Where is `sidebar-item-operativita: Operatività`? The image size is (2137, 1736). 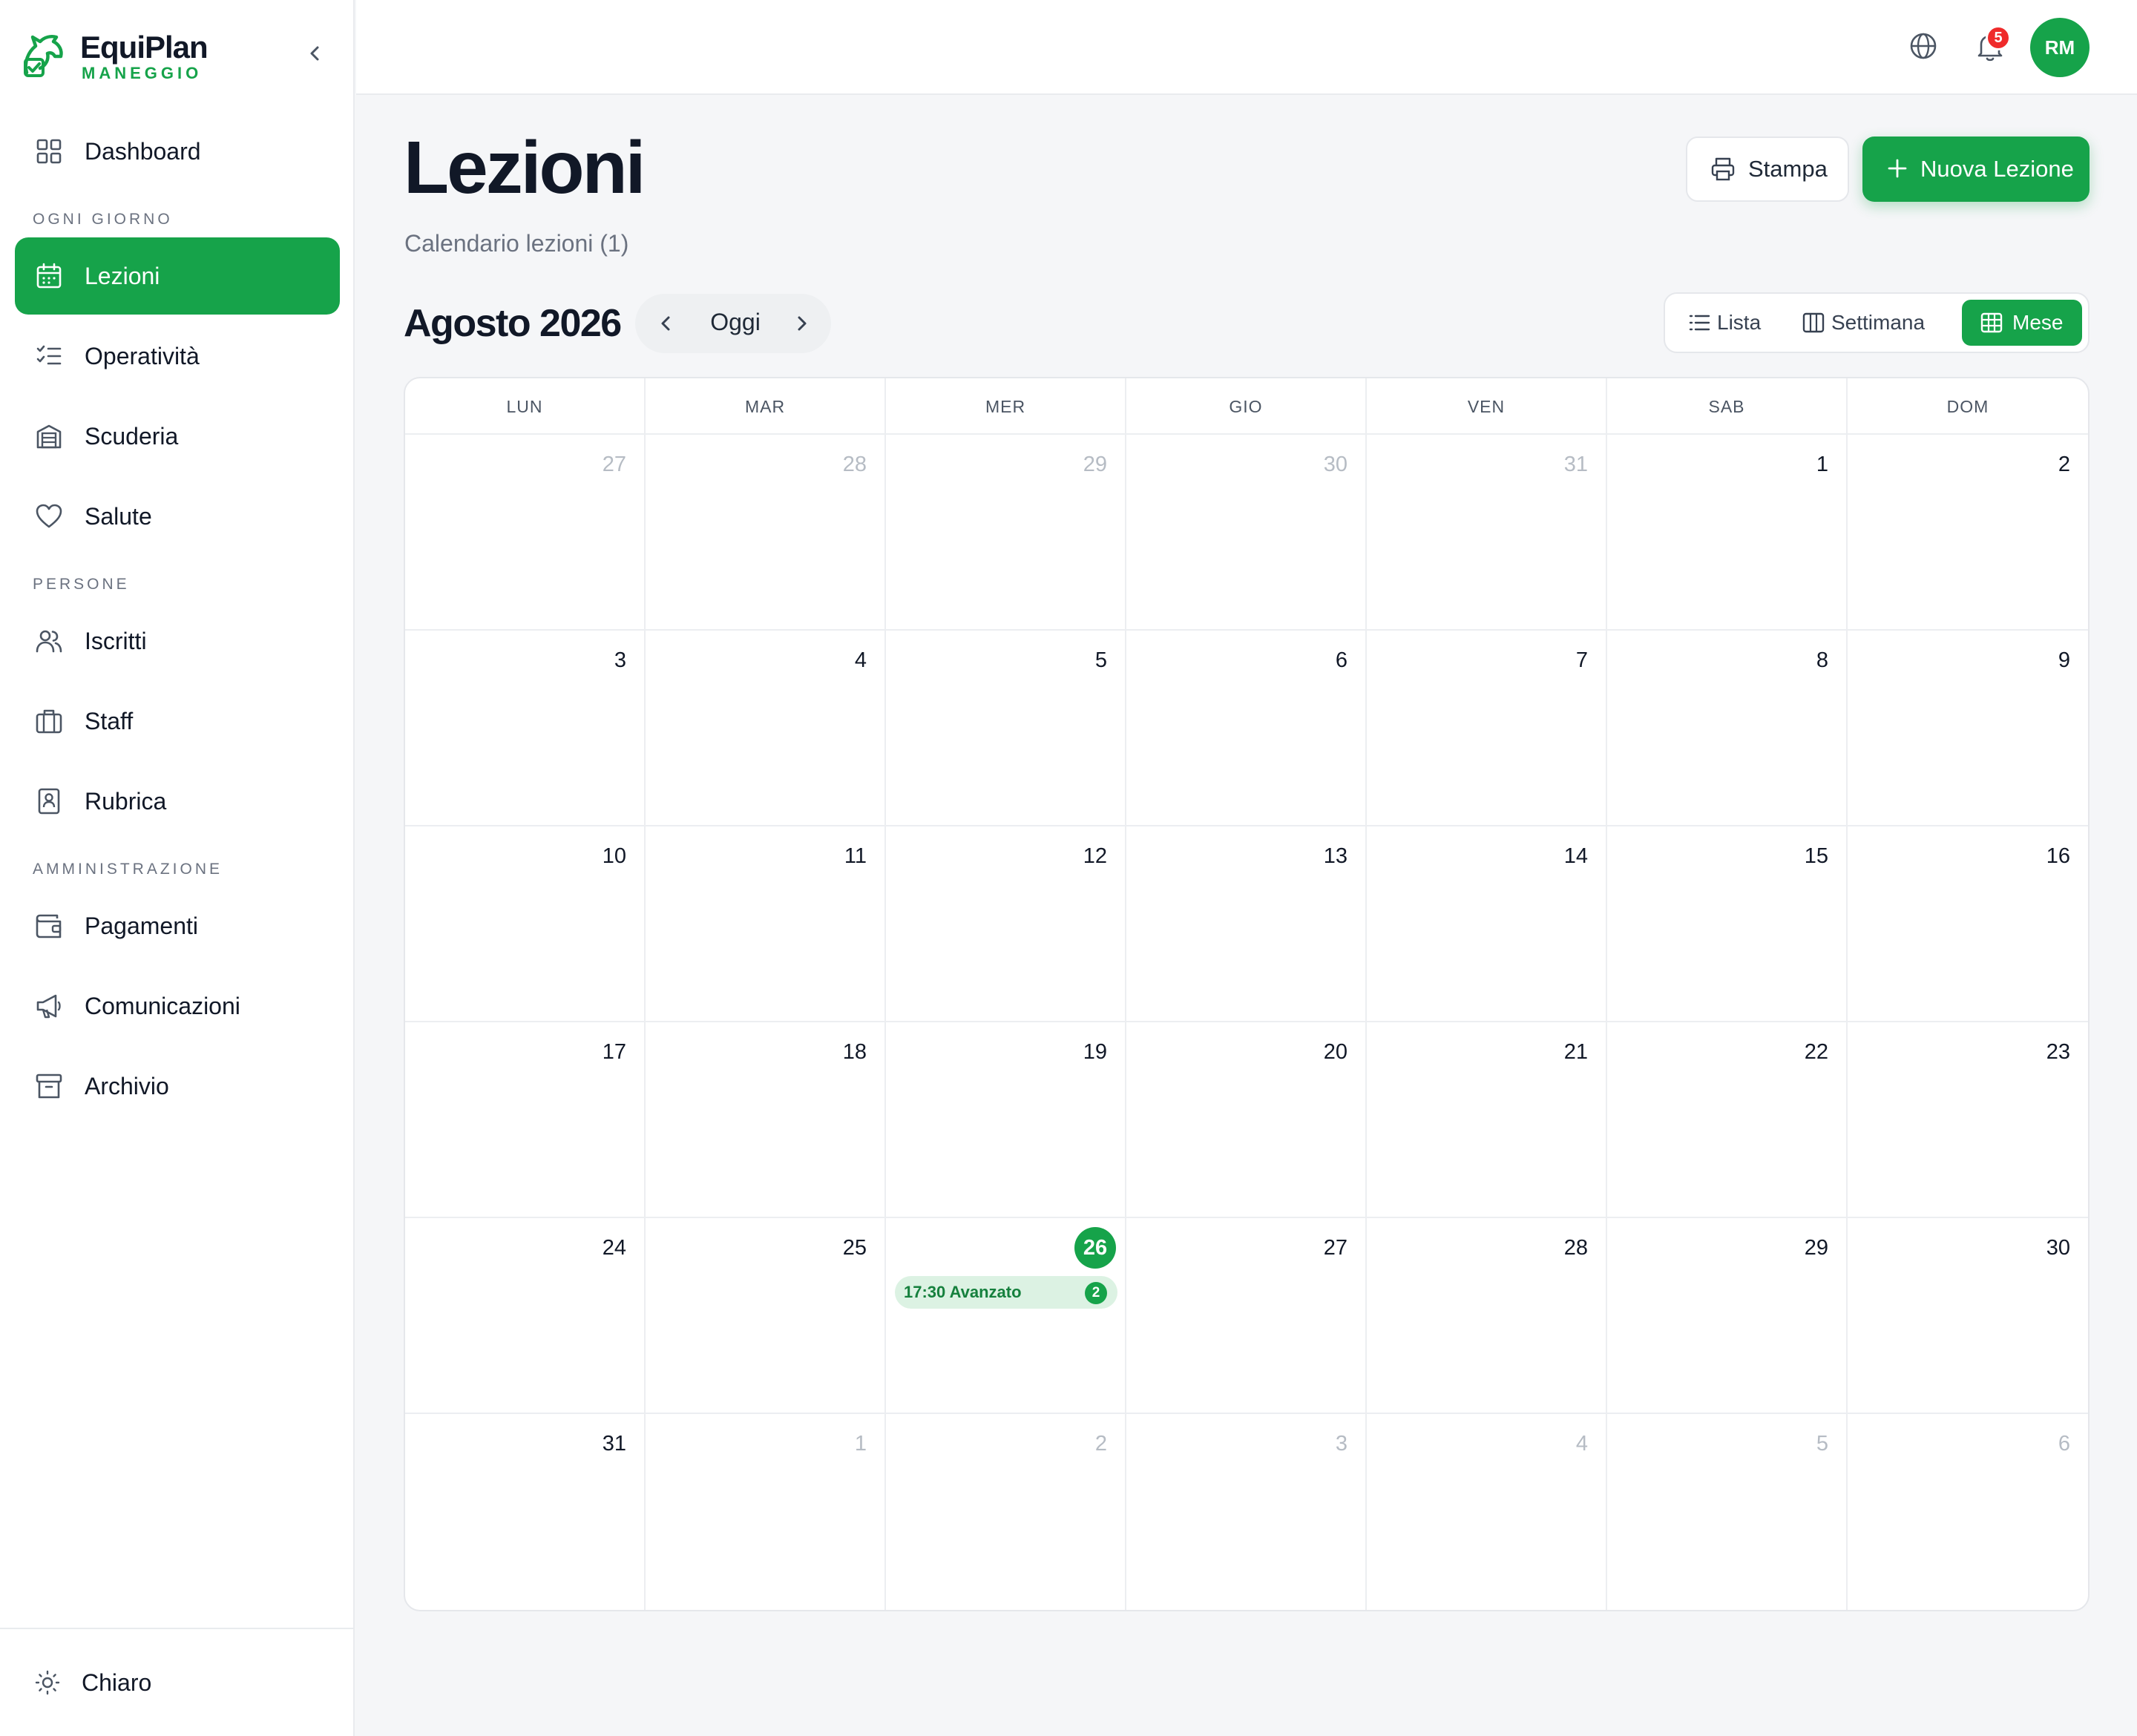 sidebar-item-operativita: Operatività is located at coordinates (177, 357).